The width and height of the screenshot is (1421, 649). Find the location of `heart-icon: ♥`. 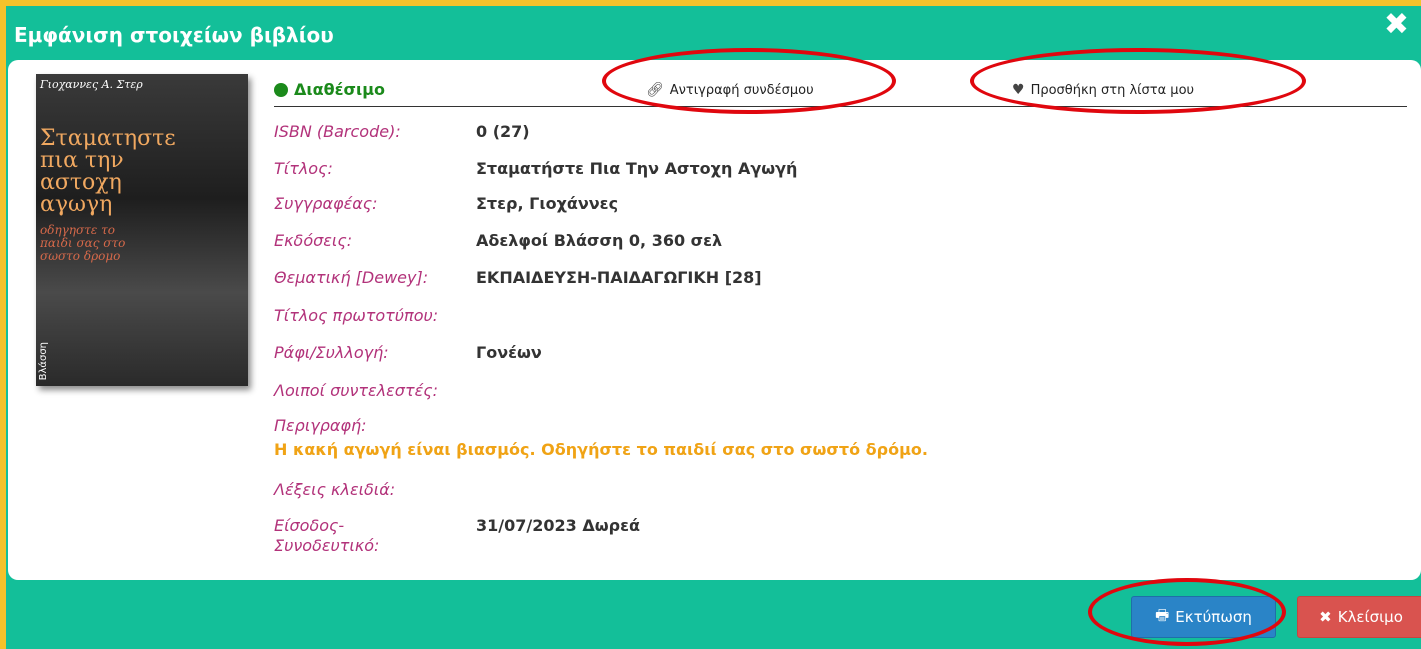

heart-icon: ♥ is located at coordinates (1018, 90).